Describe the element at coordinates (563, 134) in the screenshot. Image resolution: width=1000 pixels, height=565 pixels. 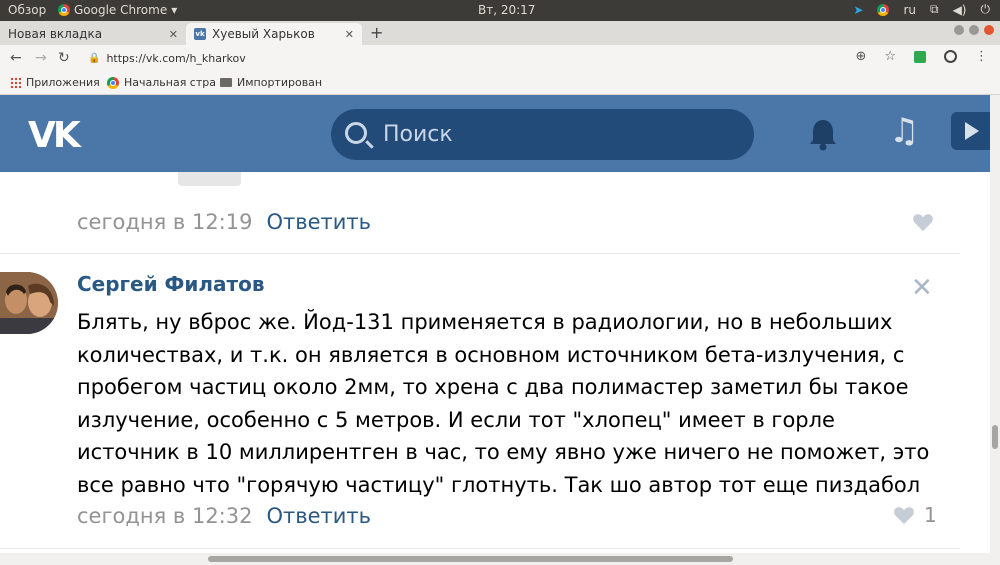
I see `search-input` at that location.